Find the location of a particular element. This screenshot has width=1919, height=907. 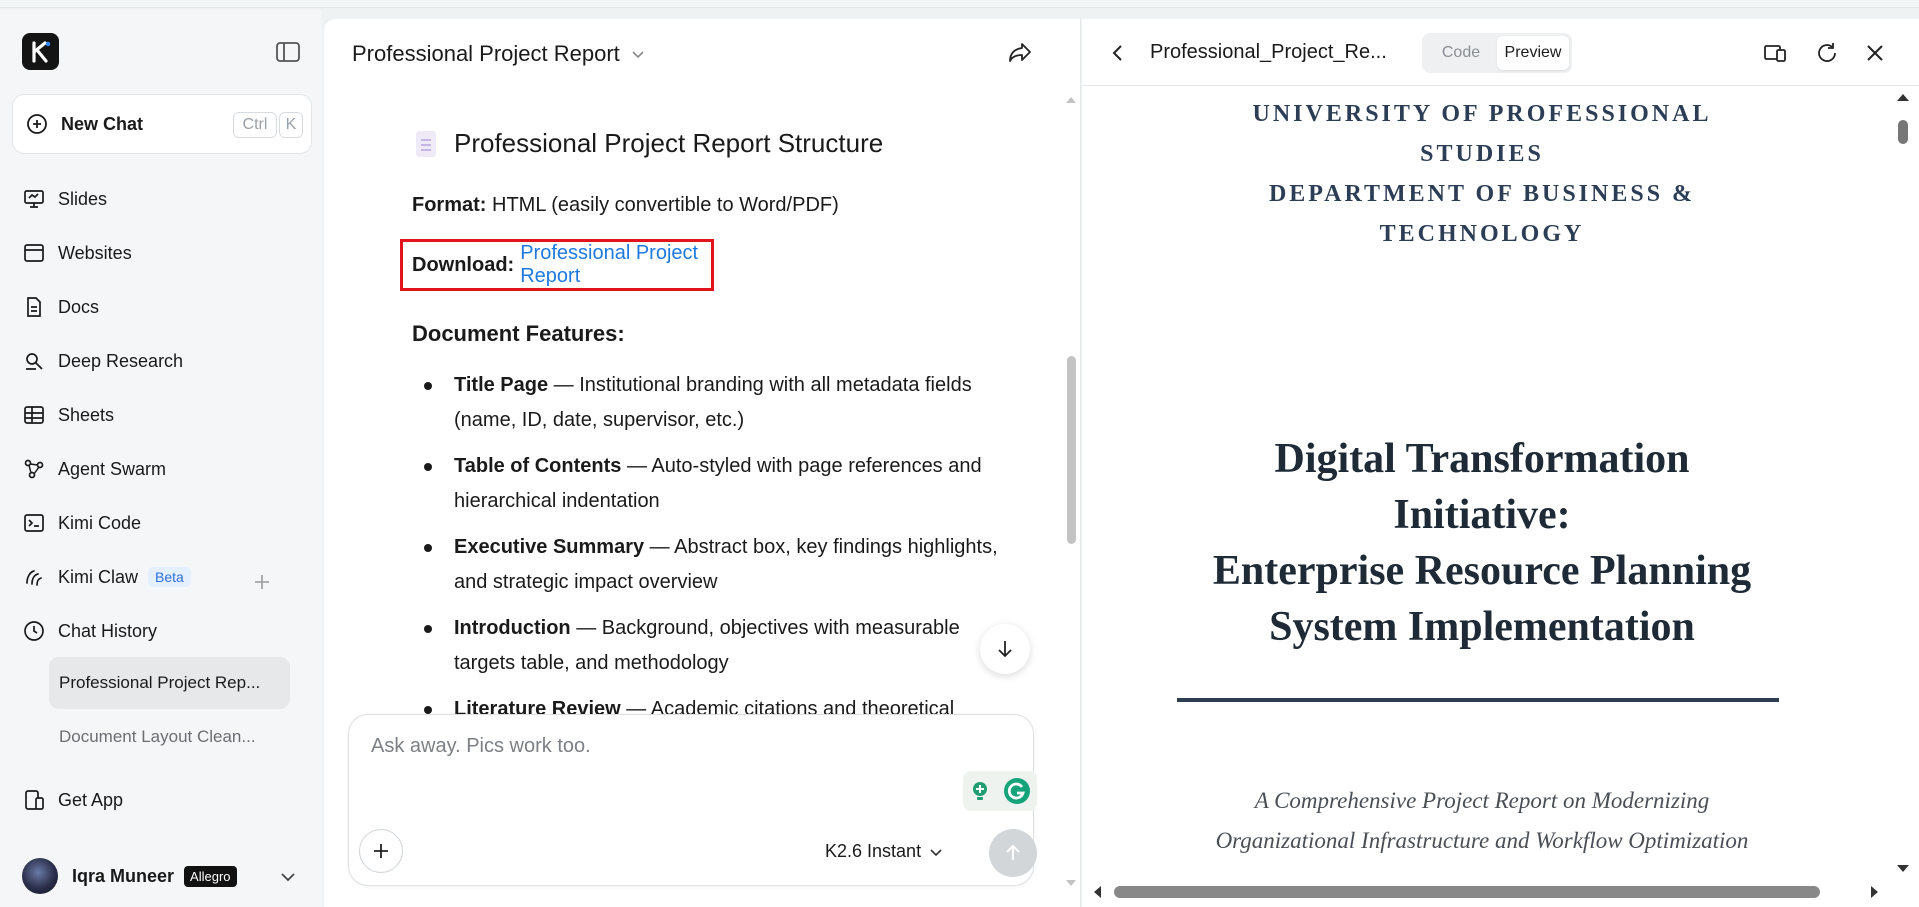

view-toggle: Code Preview is located at coordinates (1497, 53).